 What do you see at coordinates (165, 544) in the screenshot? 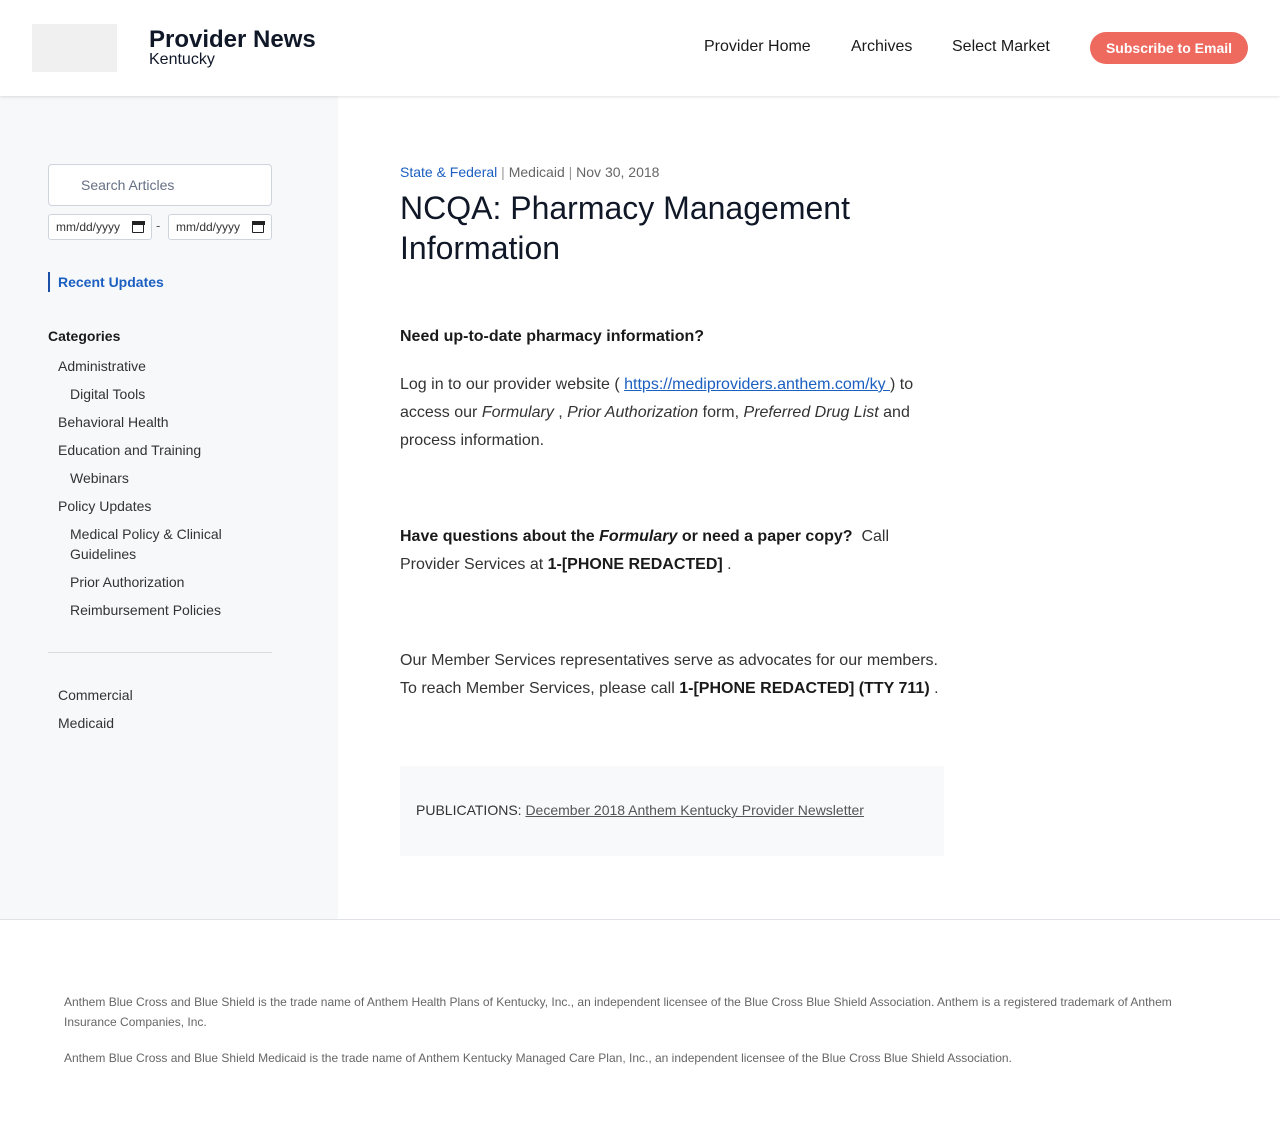
I see `category-medical-policy: Medical Policy & Clinical Guidelines` at bounding box center [165, 544].